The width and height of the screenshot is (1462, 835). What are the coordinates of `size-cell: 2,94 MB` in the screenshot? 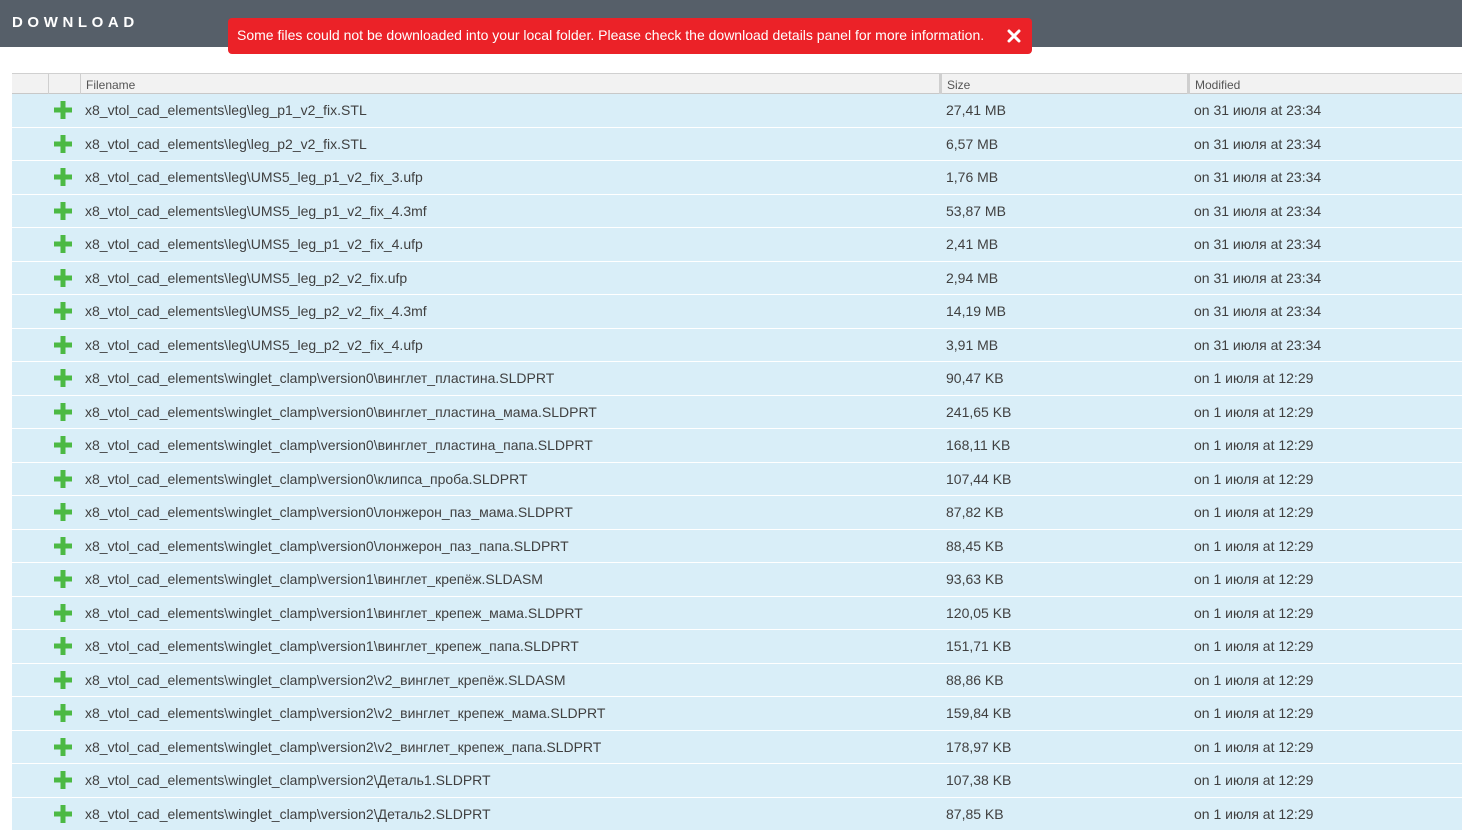 It's located at (972, 277).